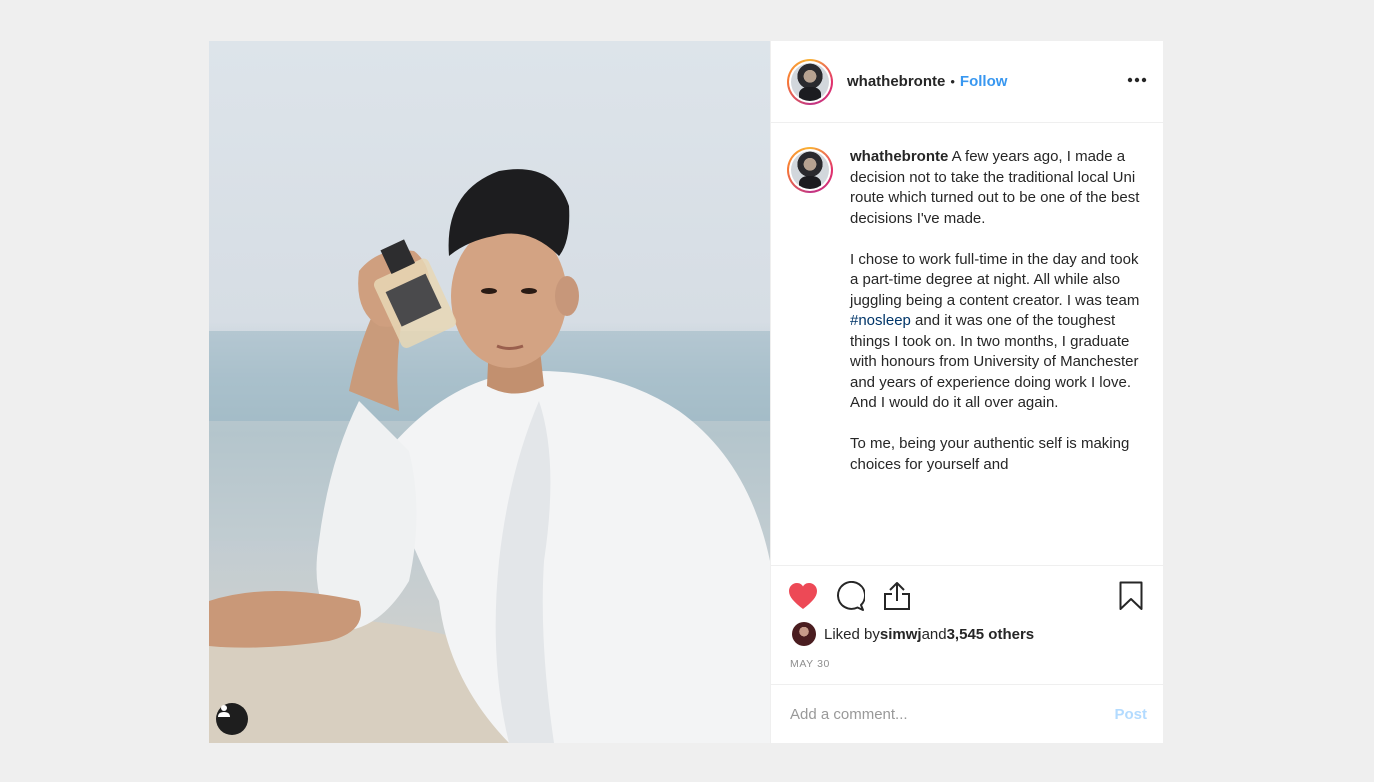 This screenshot has width=1374, height=782. I want to click on post-date: MAY 30, so click(968, 664).